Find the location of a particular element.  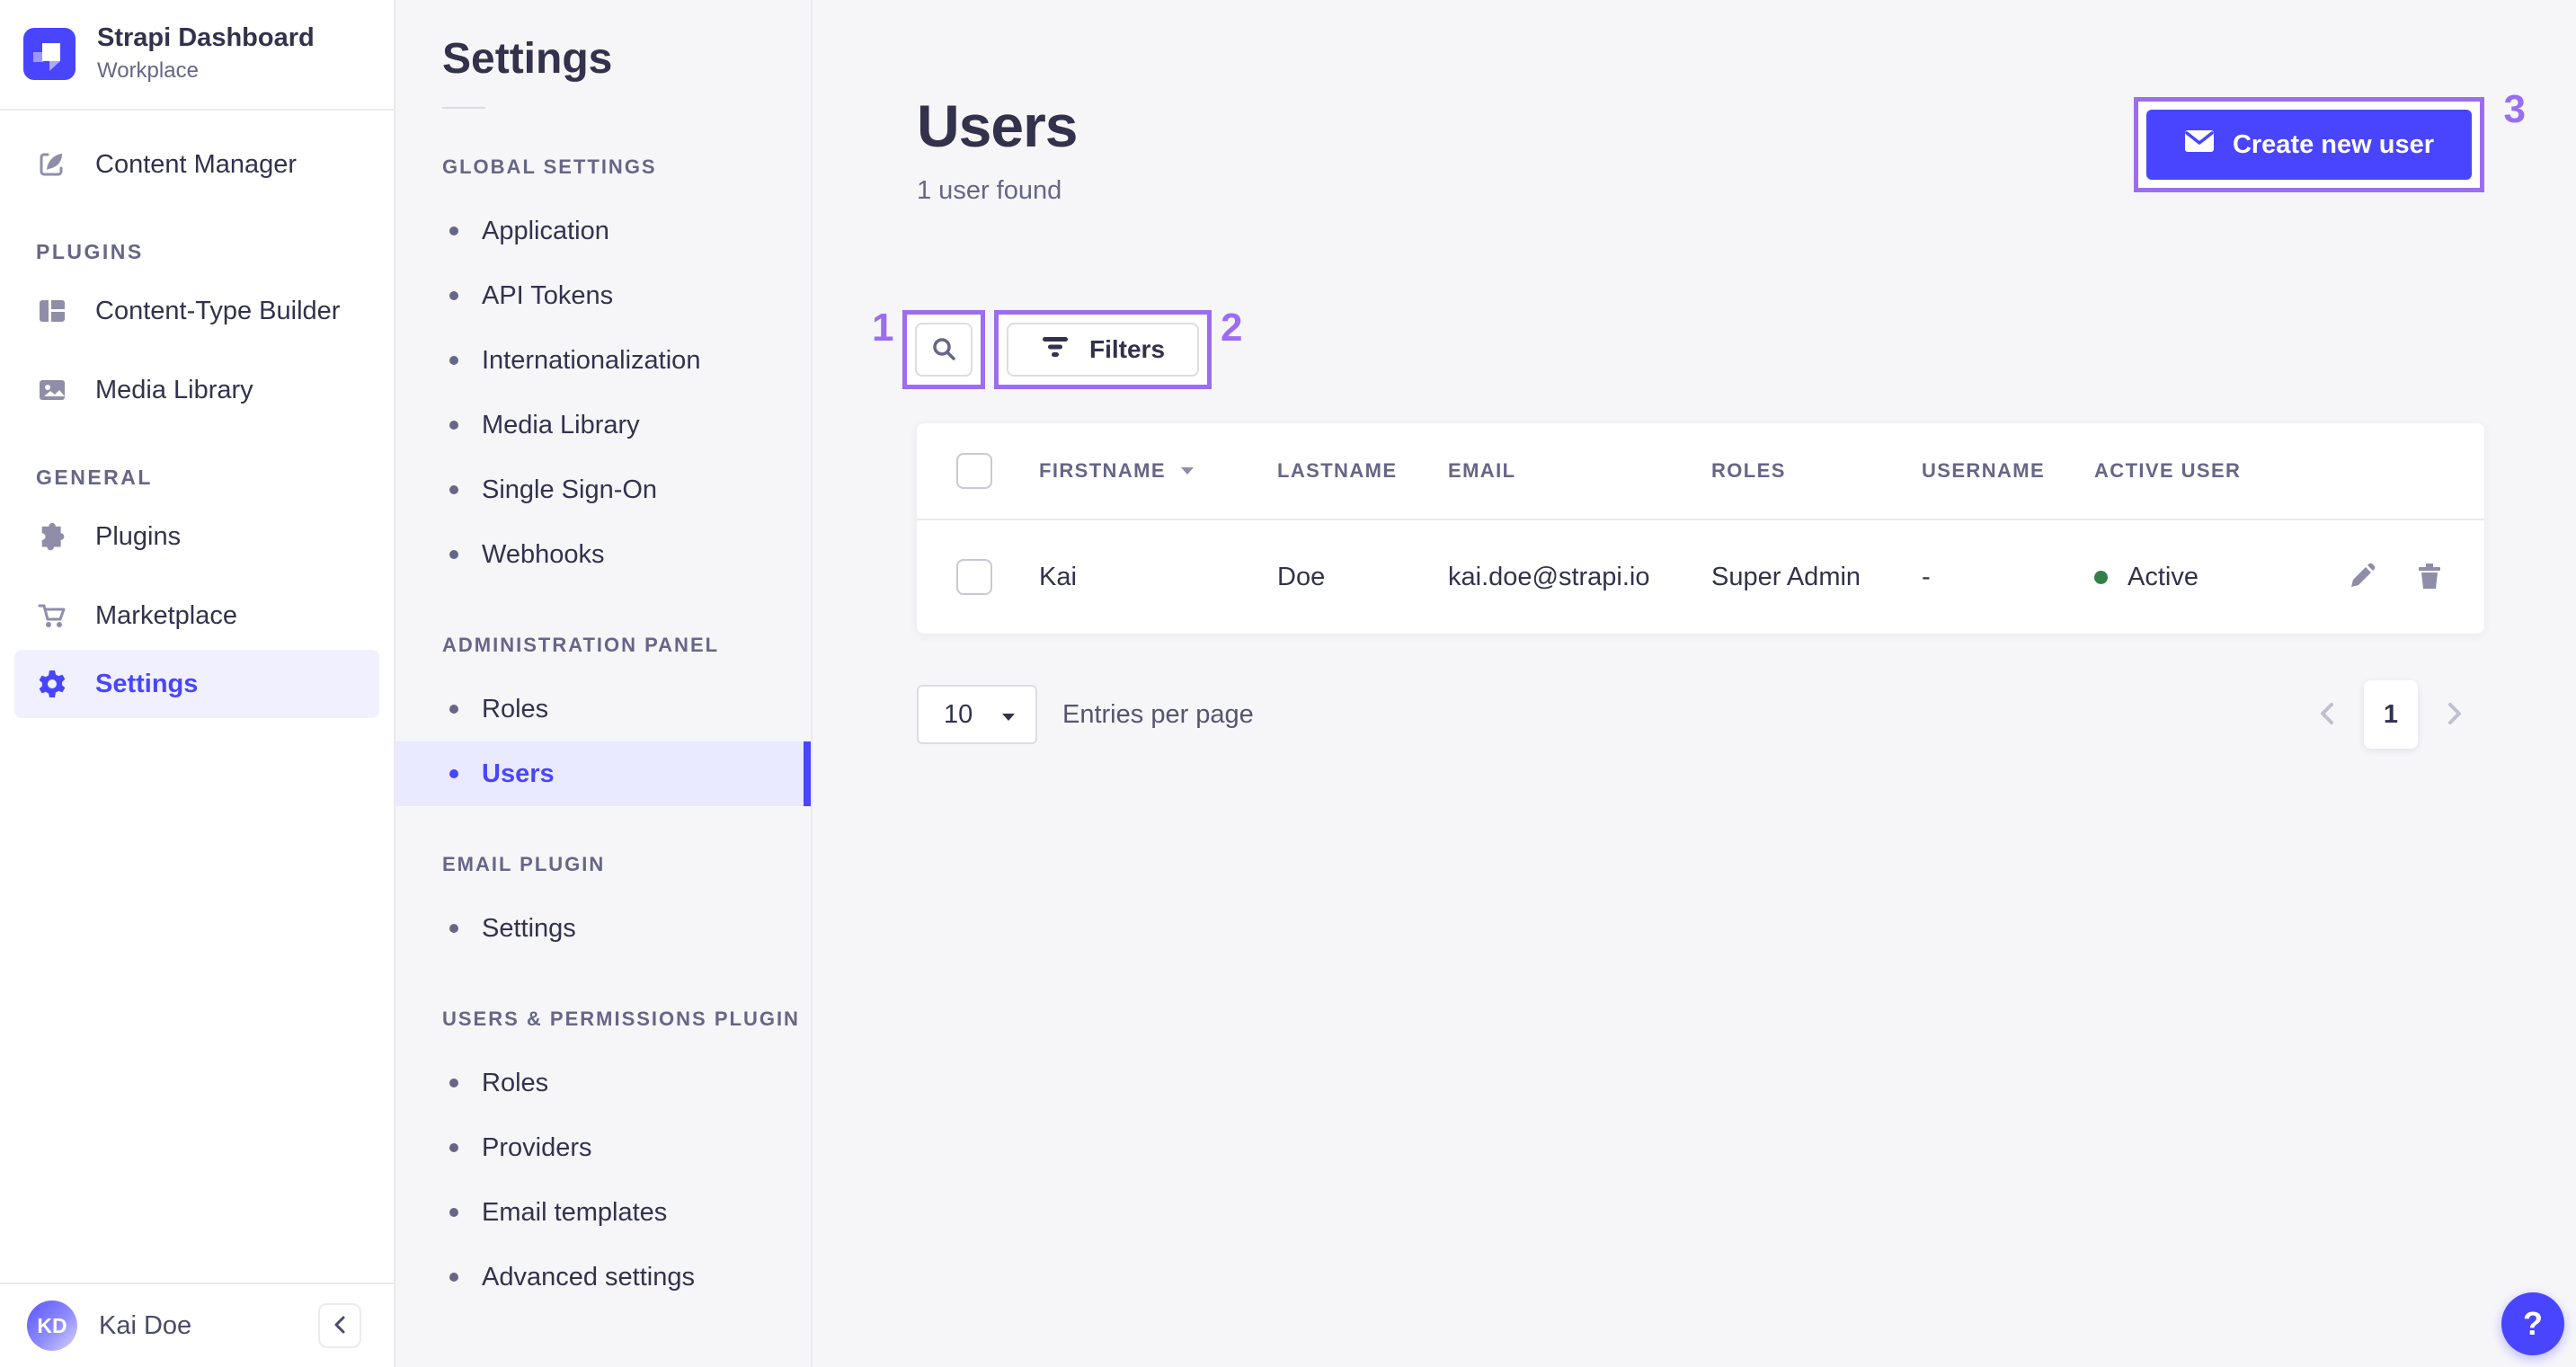

sidebar-item-label: Content Manager is located at coordinates (196, 164).